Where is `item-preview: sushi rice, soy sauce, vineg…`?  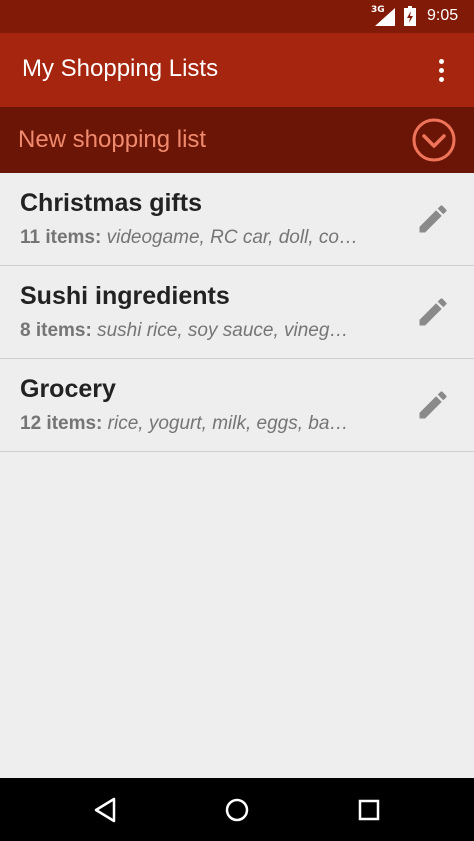 item-preview: sushi rice, soy sauce, vineg… is located at coordinates (223, 330).